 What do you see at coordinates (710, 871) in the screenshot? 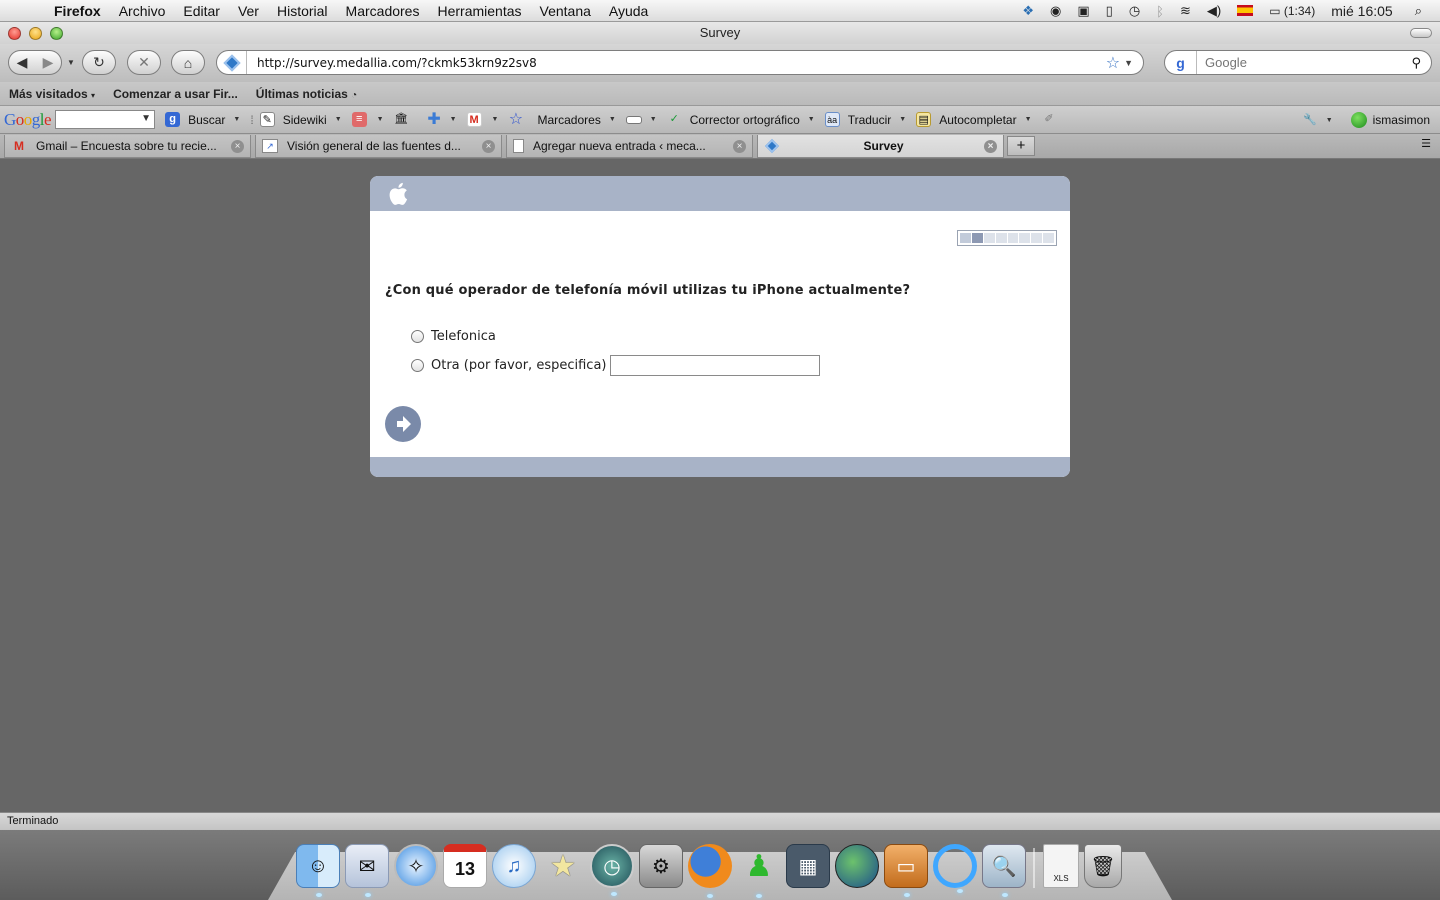
I see `dock-firefox-icon` at bounding box center [710, 871].